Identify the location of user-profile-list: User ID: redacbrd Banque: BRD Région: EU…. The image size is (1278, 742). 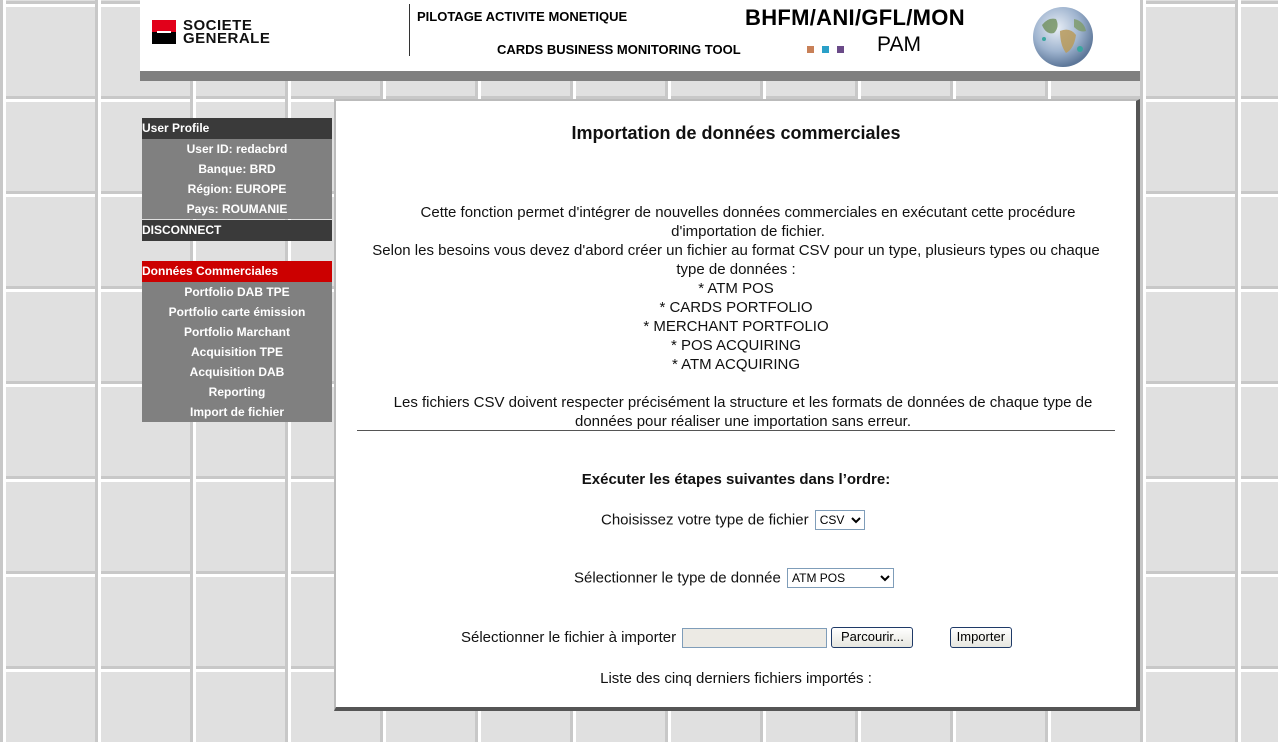
(237, 179).